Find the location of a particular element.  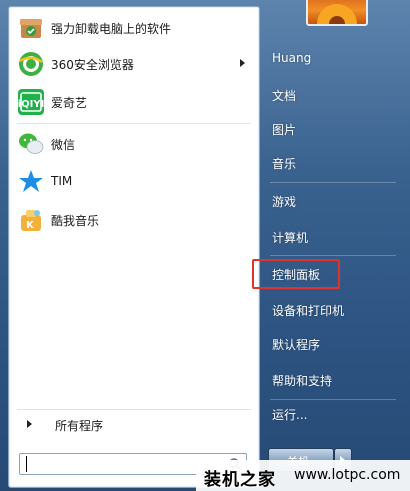

right-item-games: 游戏 is located at coordinates (334, 201).